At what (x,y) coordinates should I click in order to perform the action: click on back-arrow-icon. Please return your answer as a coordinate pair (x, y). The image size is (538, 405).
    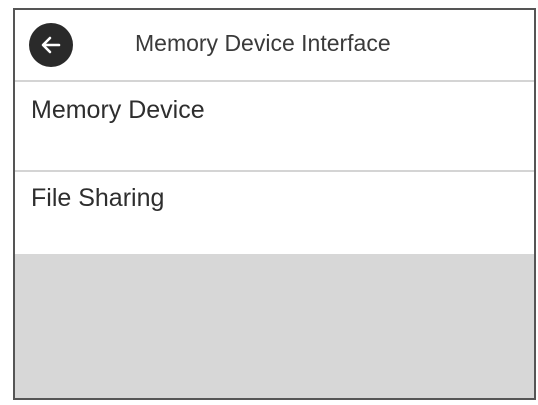
    Looking at the image, I should click on (51, 45).